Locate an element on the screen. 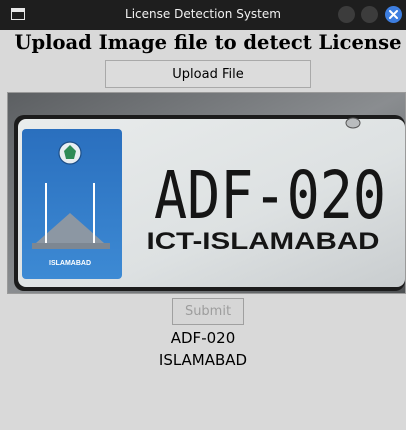 Image resolution: width=406 pixels, height=430 pixels. title-bar: License Detection System is located at coordinates (203, 15).